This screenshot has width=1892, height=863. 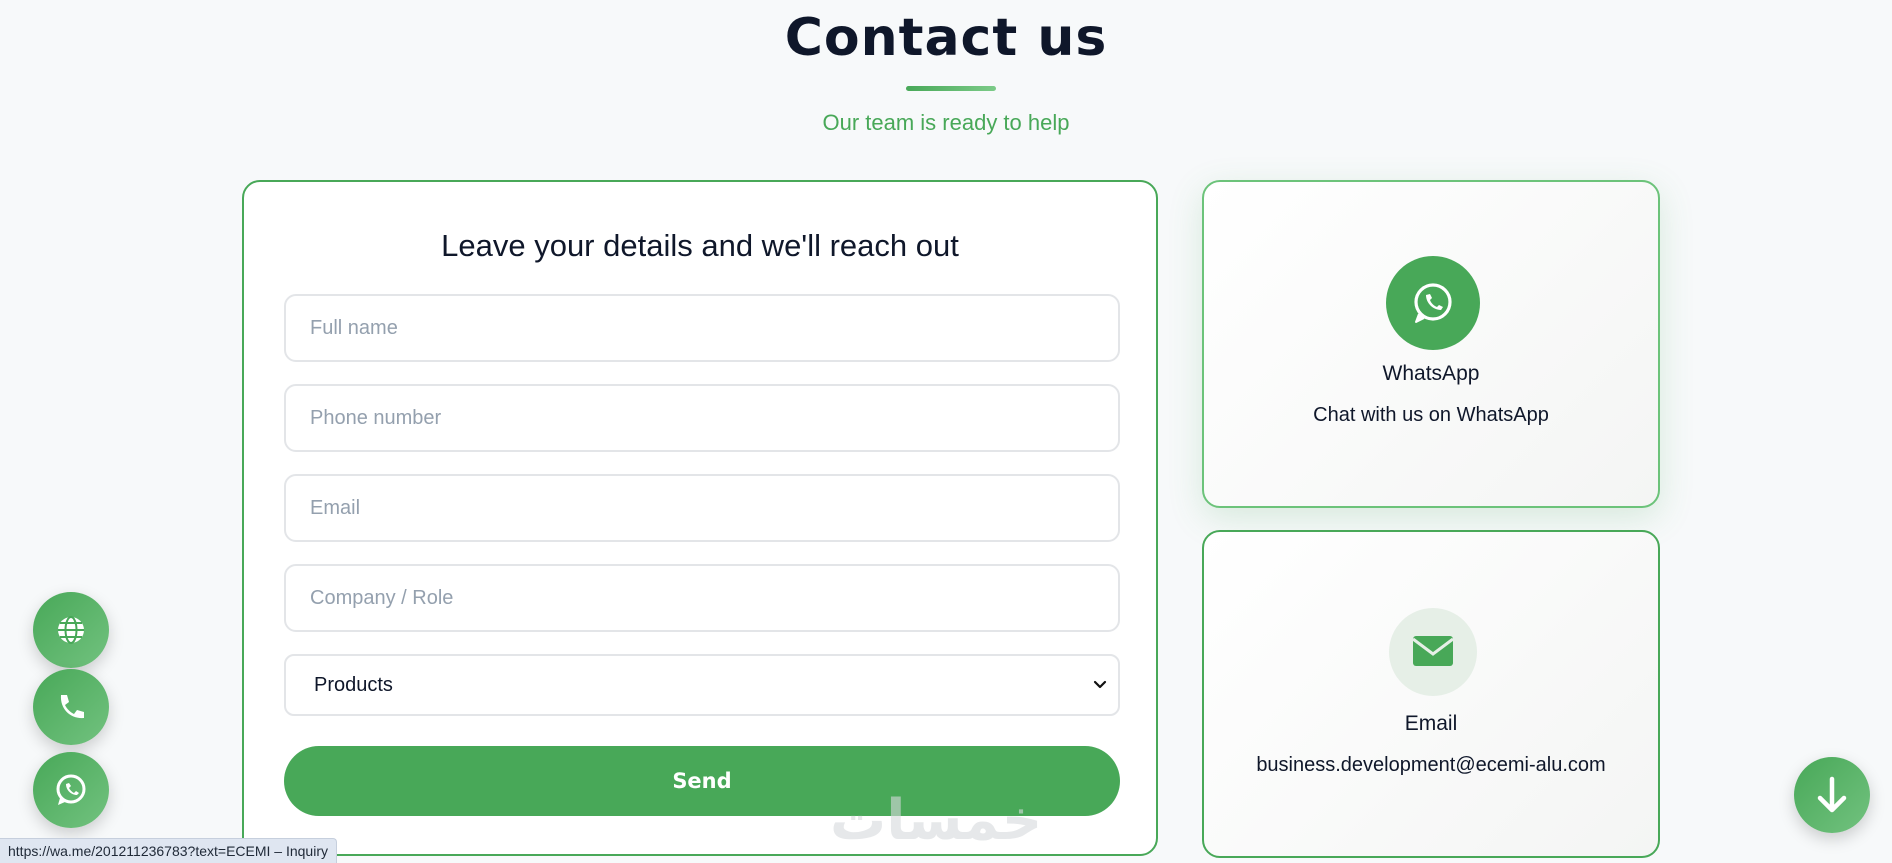 I want to click on whatsapp-float-button, so click(x=71, y=790).